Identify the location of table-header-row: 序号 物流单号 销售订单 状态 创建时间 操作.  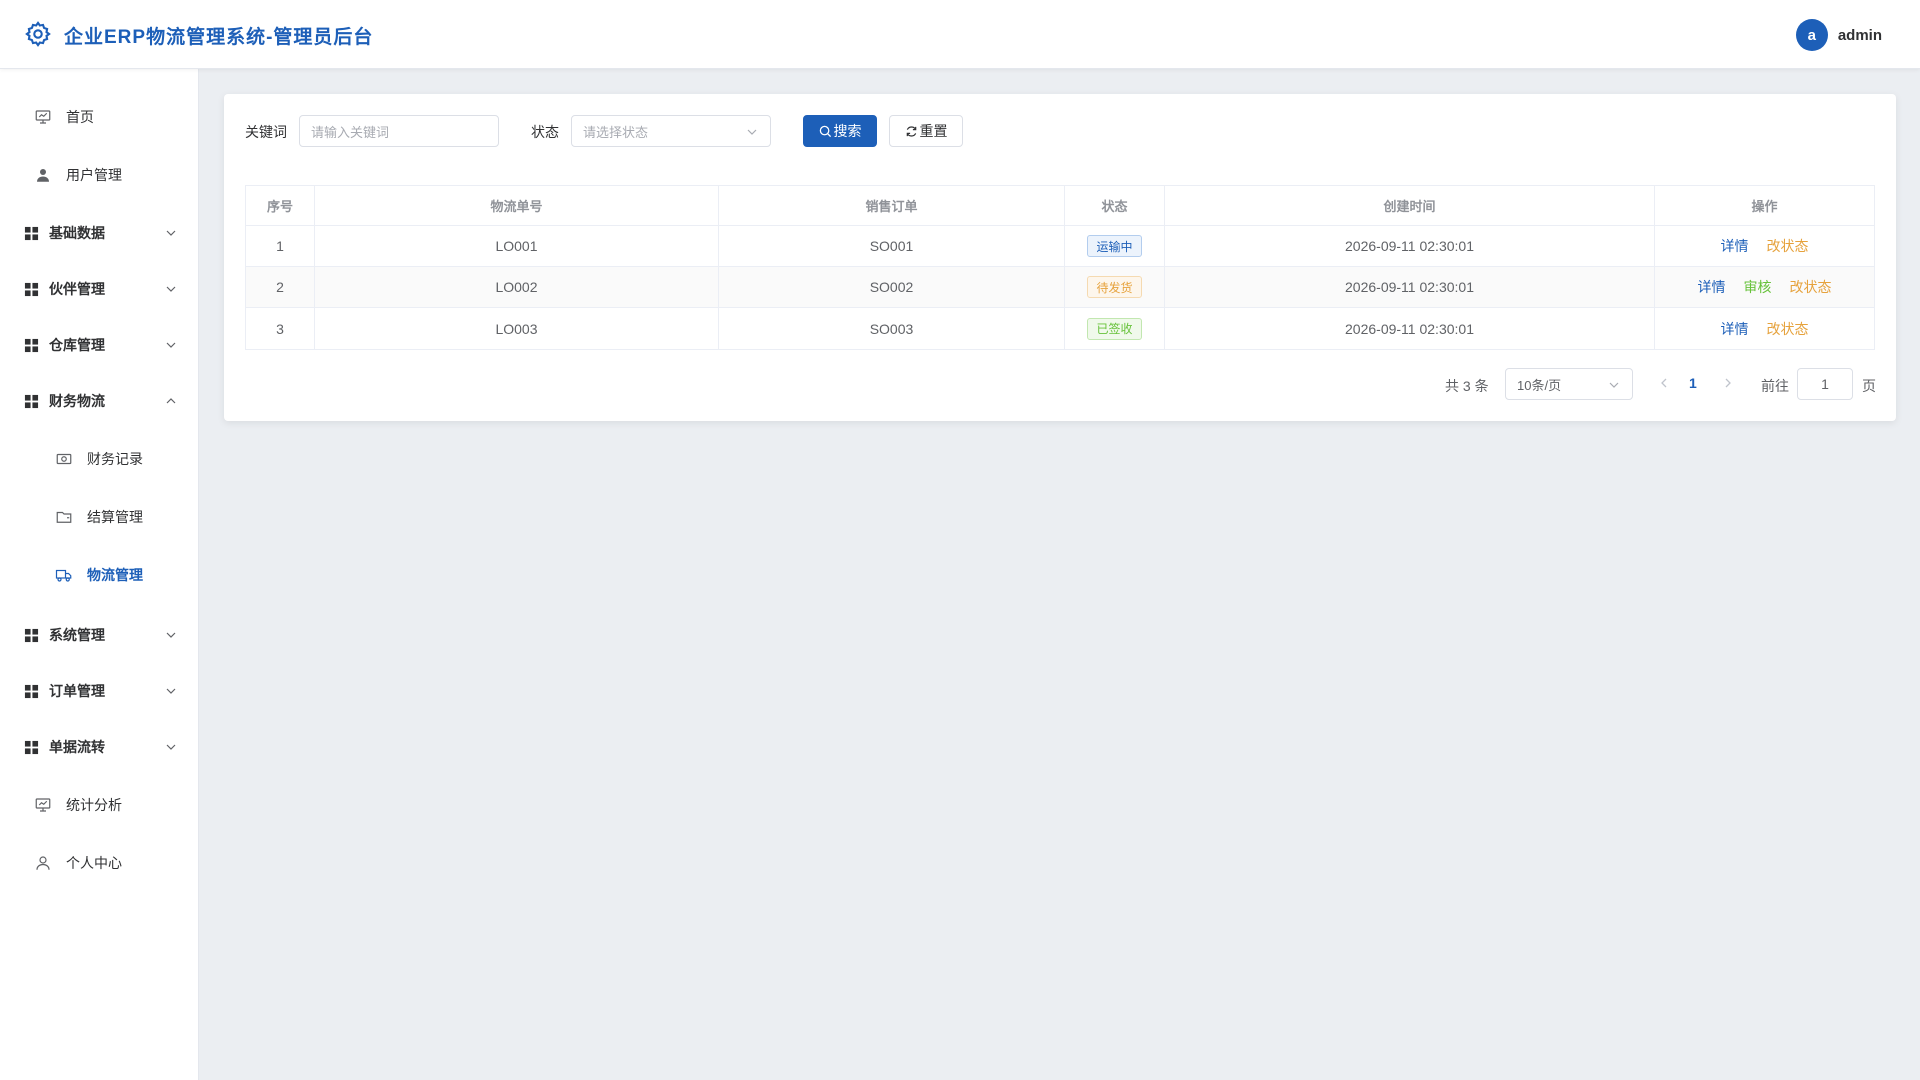
(1060, 206).